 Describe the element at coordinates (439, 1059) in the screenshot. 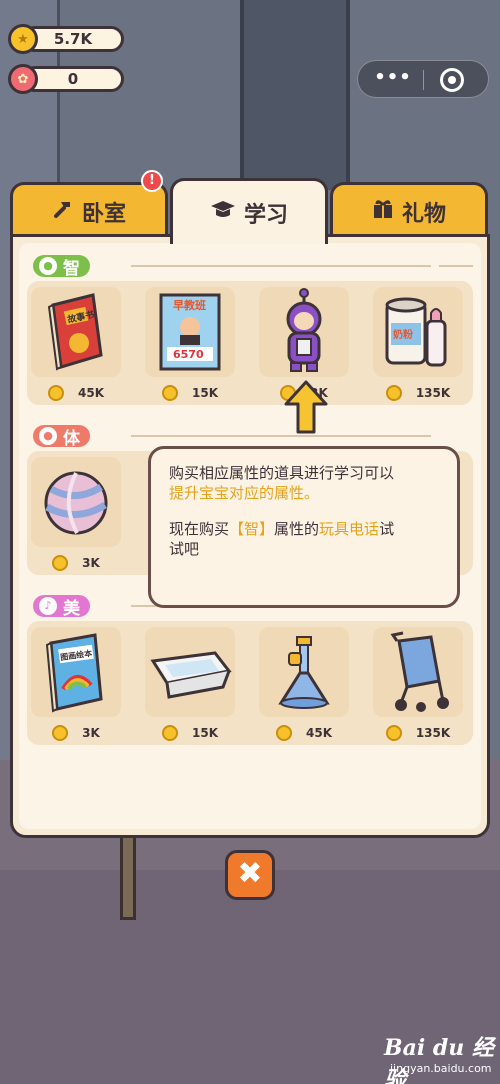

I see `watermark-brand: Bai du 经验` at that location.